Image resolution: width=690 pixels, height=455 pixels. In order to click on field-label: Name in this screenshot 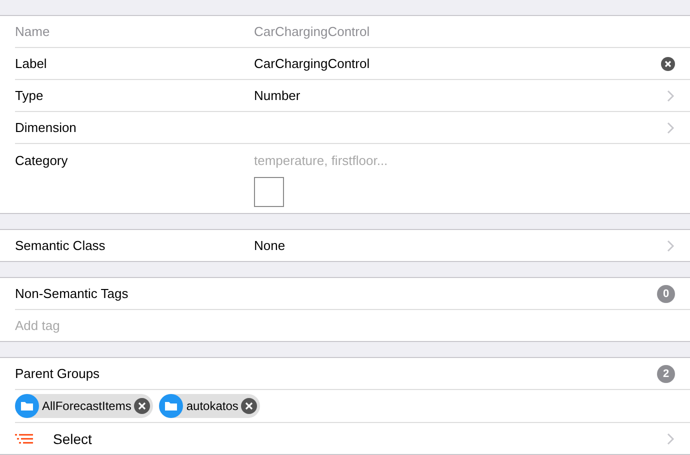, I will do `click(33, 31)`.